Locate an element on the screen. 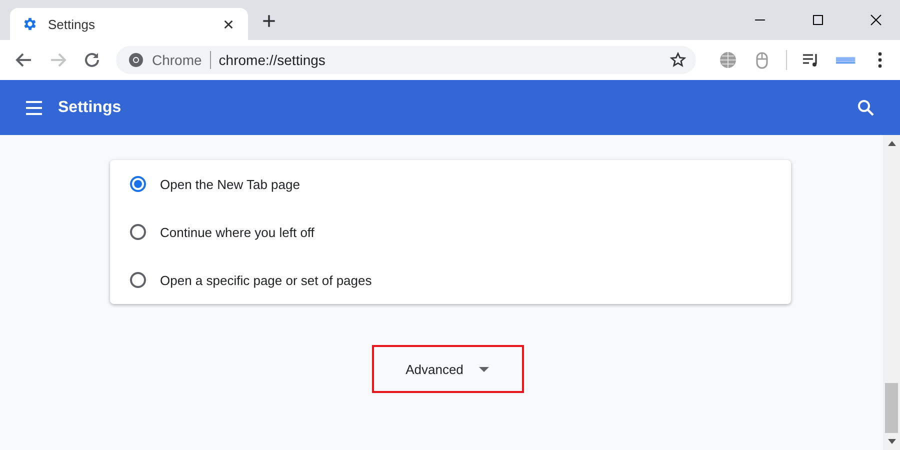 This screenshot has height=450, width=900. globe-icon is located at coordinates (728, 60).